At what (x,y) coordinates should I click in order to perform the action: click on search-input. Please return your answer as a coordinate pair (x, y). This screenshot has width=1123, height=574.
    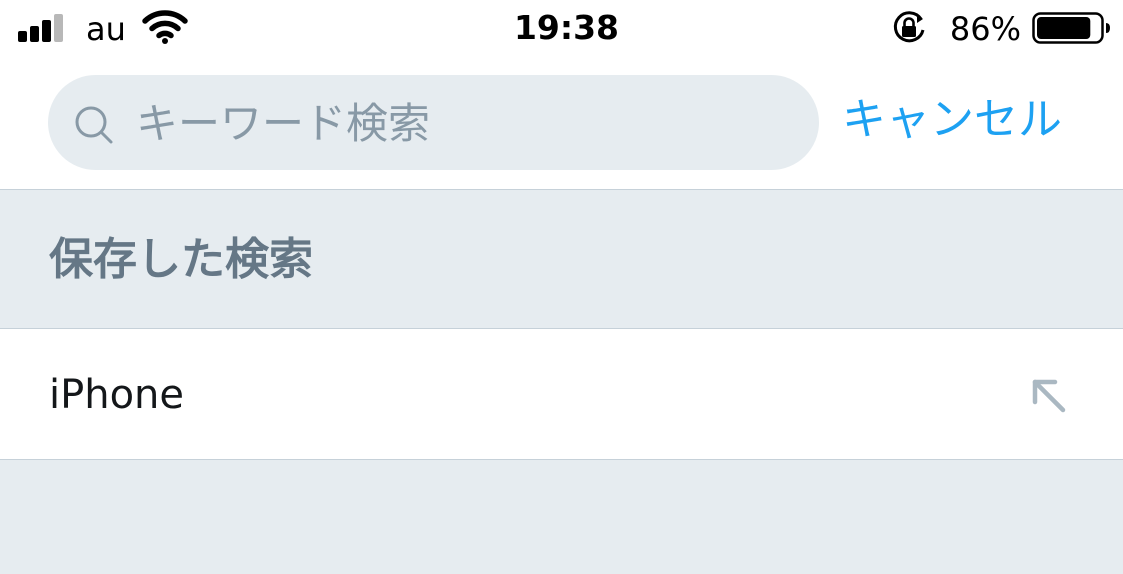
    Looking at the image, I should click on (466, 123).